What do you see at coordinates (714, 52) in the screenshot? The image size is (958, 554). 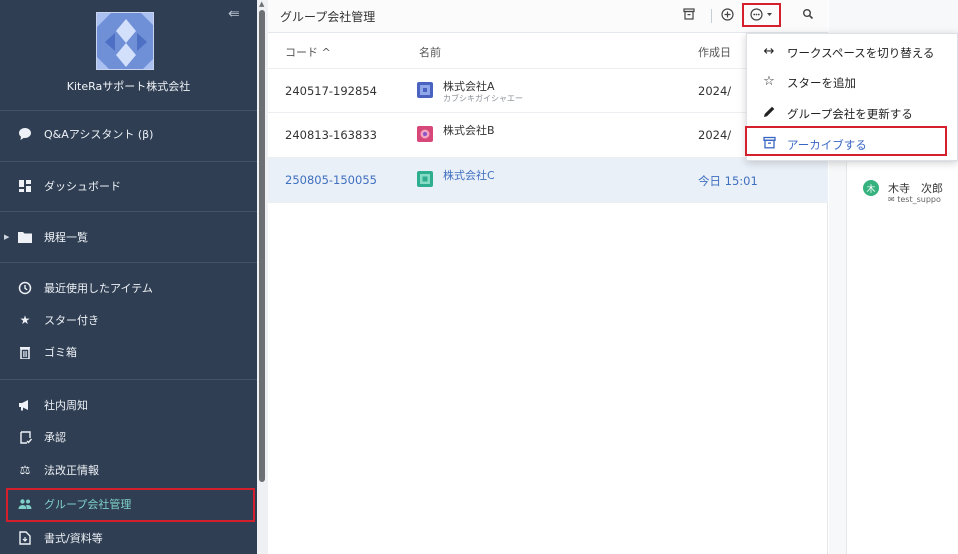 I see `column-header-created: 作成日` at bounding box center [714, 52].